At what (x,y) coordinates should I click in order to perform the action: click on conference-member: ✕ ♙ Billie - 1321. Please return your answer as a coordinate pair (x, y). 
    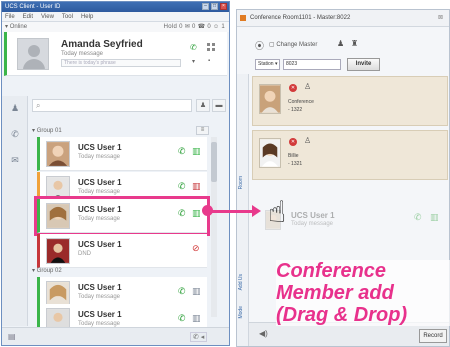
    Looking at the image, I should click on (350, 155).